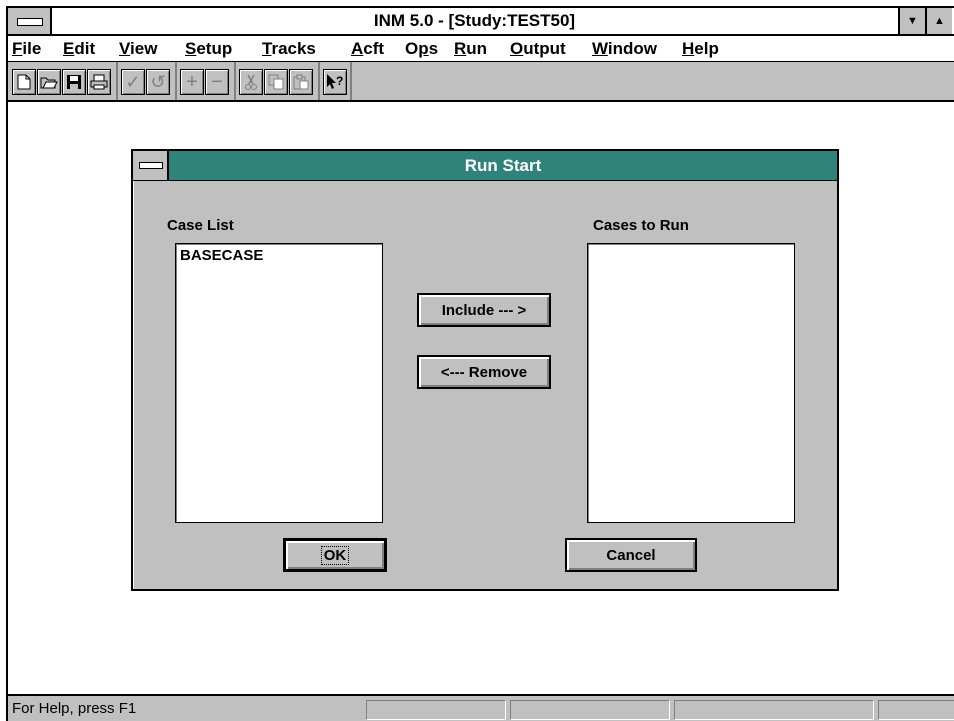  What do you see at coordinates (641, 225) in the screenshot?
I see `cases-to-run-label: Cases to Run` at bounding box center [641, 225].